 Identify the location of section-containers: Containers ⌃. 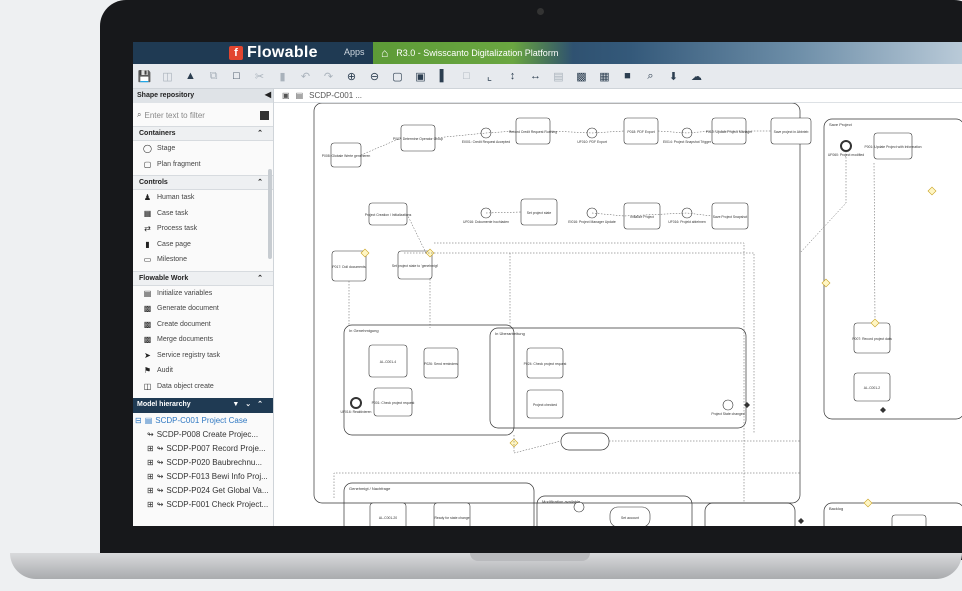
(203, 133).